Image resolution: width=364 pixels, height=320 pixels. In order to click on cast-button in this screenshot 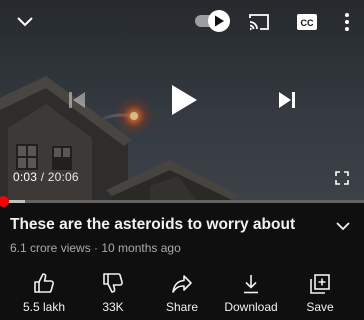, I will do `click(259, 22)`.